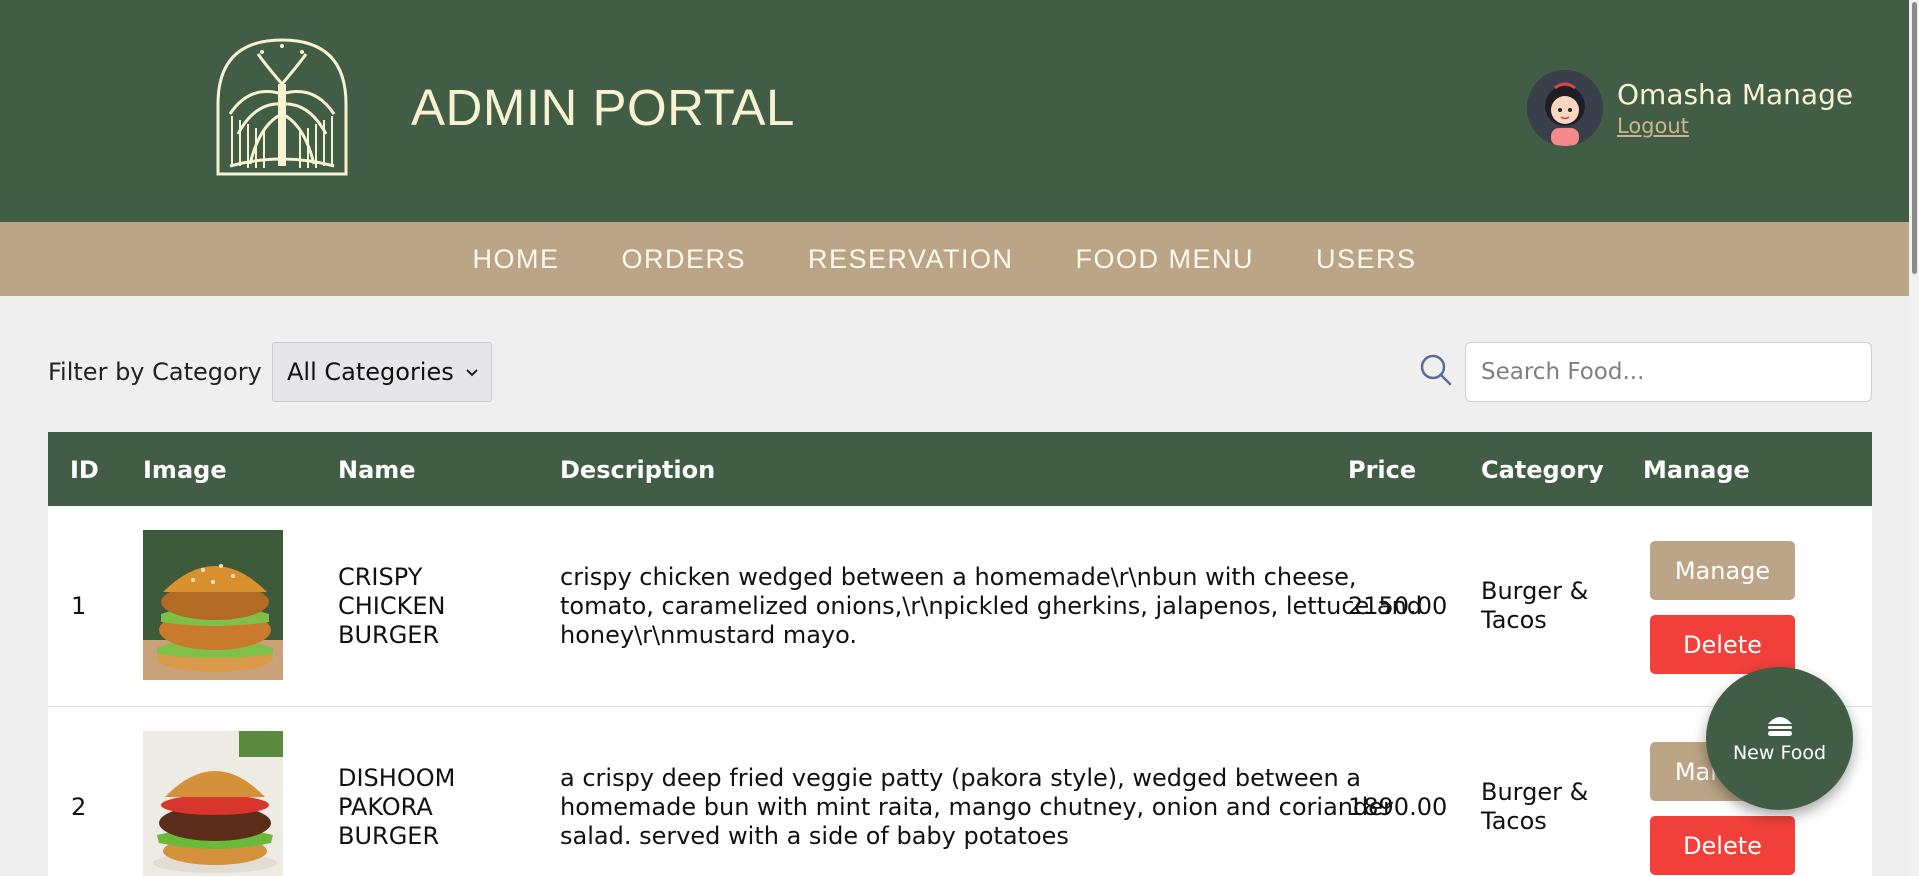  Describe the element at coordinates (1398, 807) in the screenshot. I see `row-price: 1890.00` at that location.